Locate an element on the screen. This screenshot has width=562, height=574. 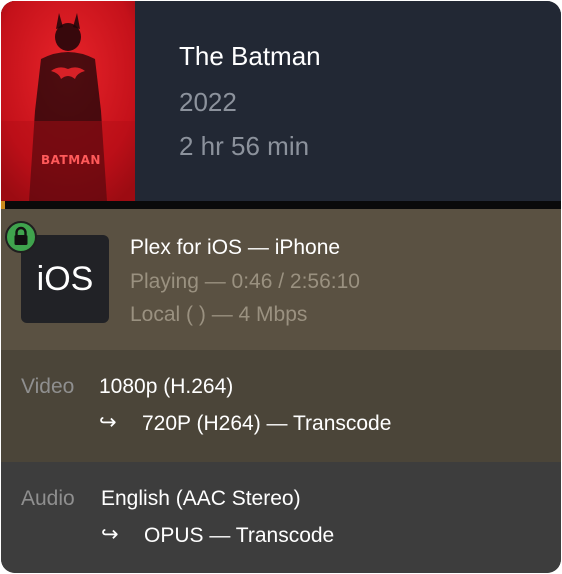
media-year: 2022 is located at coordinates (208, 102).